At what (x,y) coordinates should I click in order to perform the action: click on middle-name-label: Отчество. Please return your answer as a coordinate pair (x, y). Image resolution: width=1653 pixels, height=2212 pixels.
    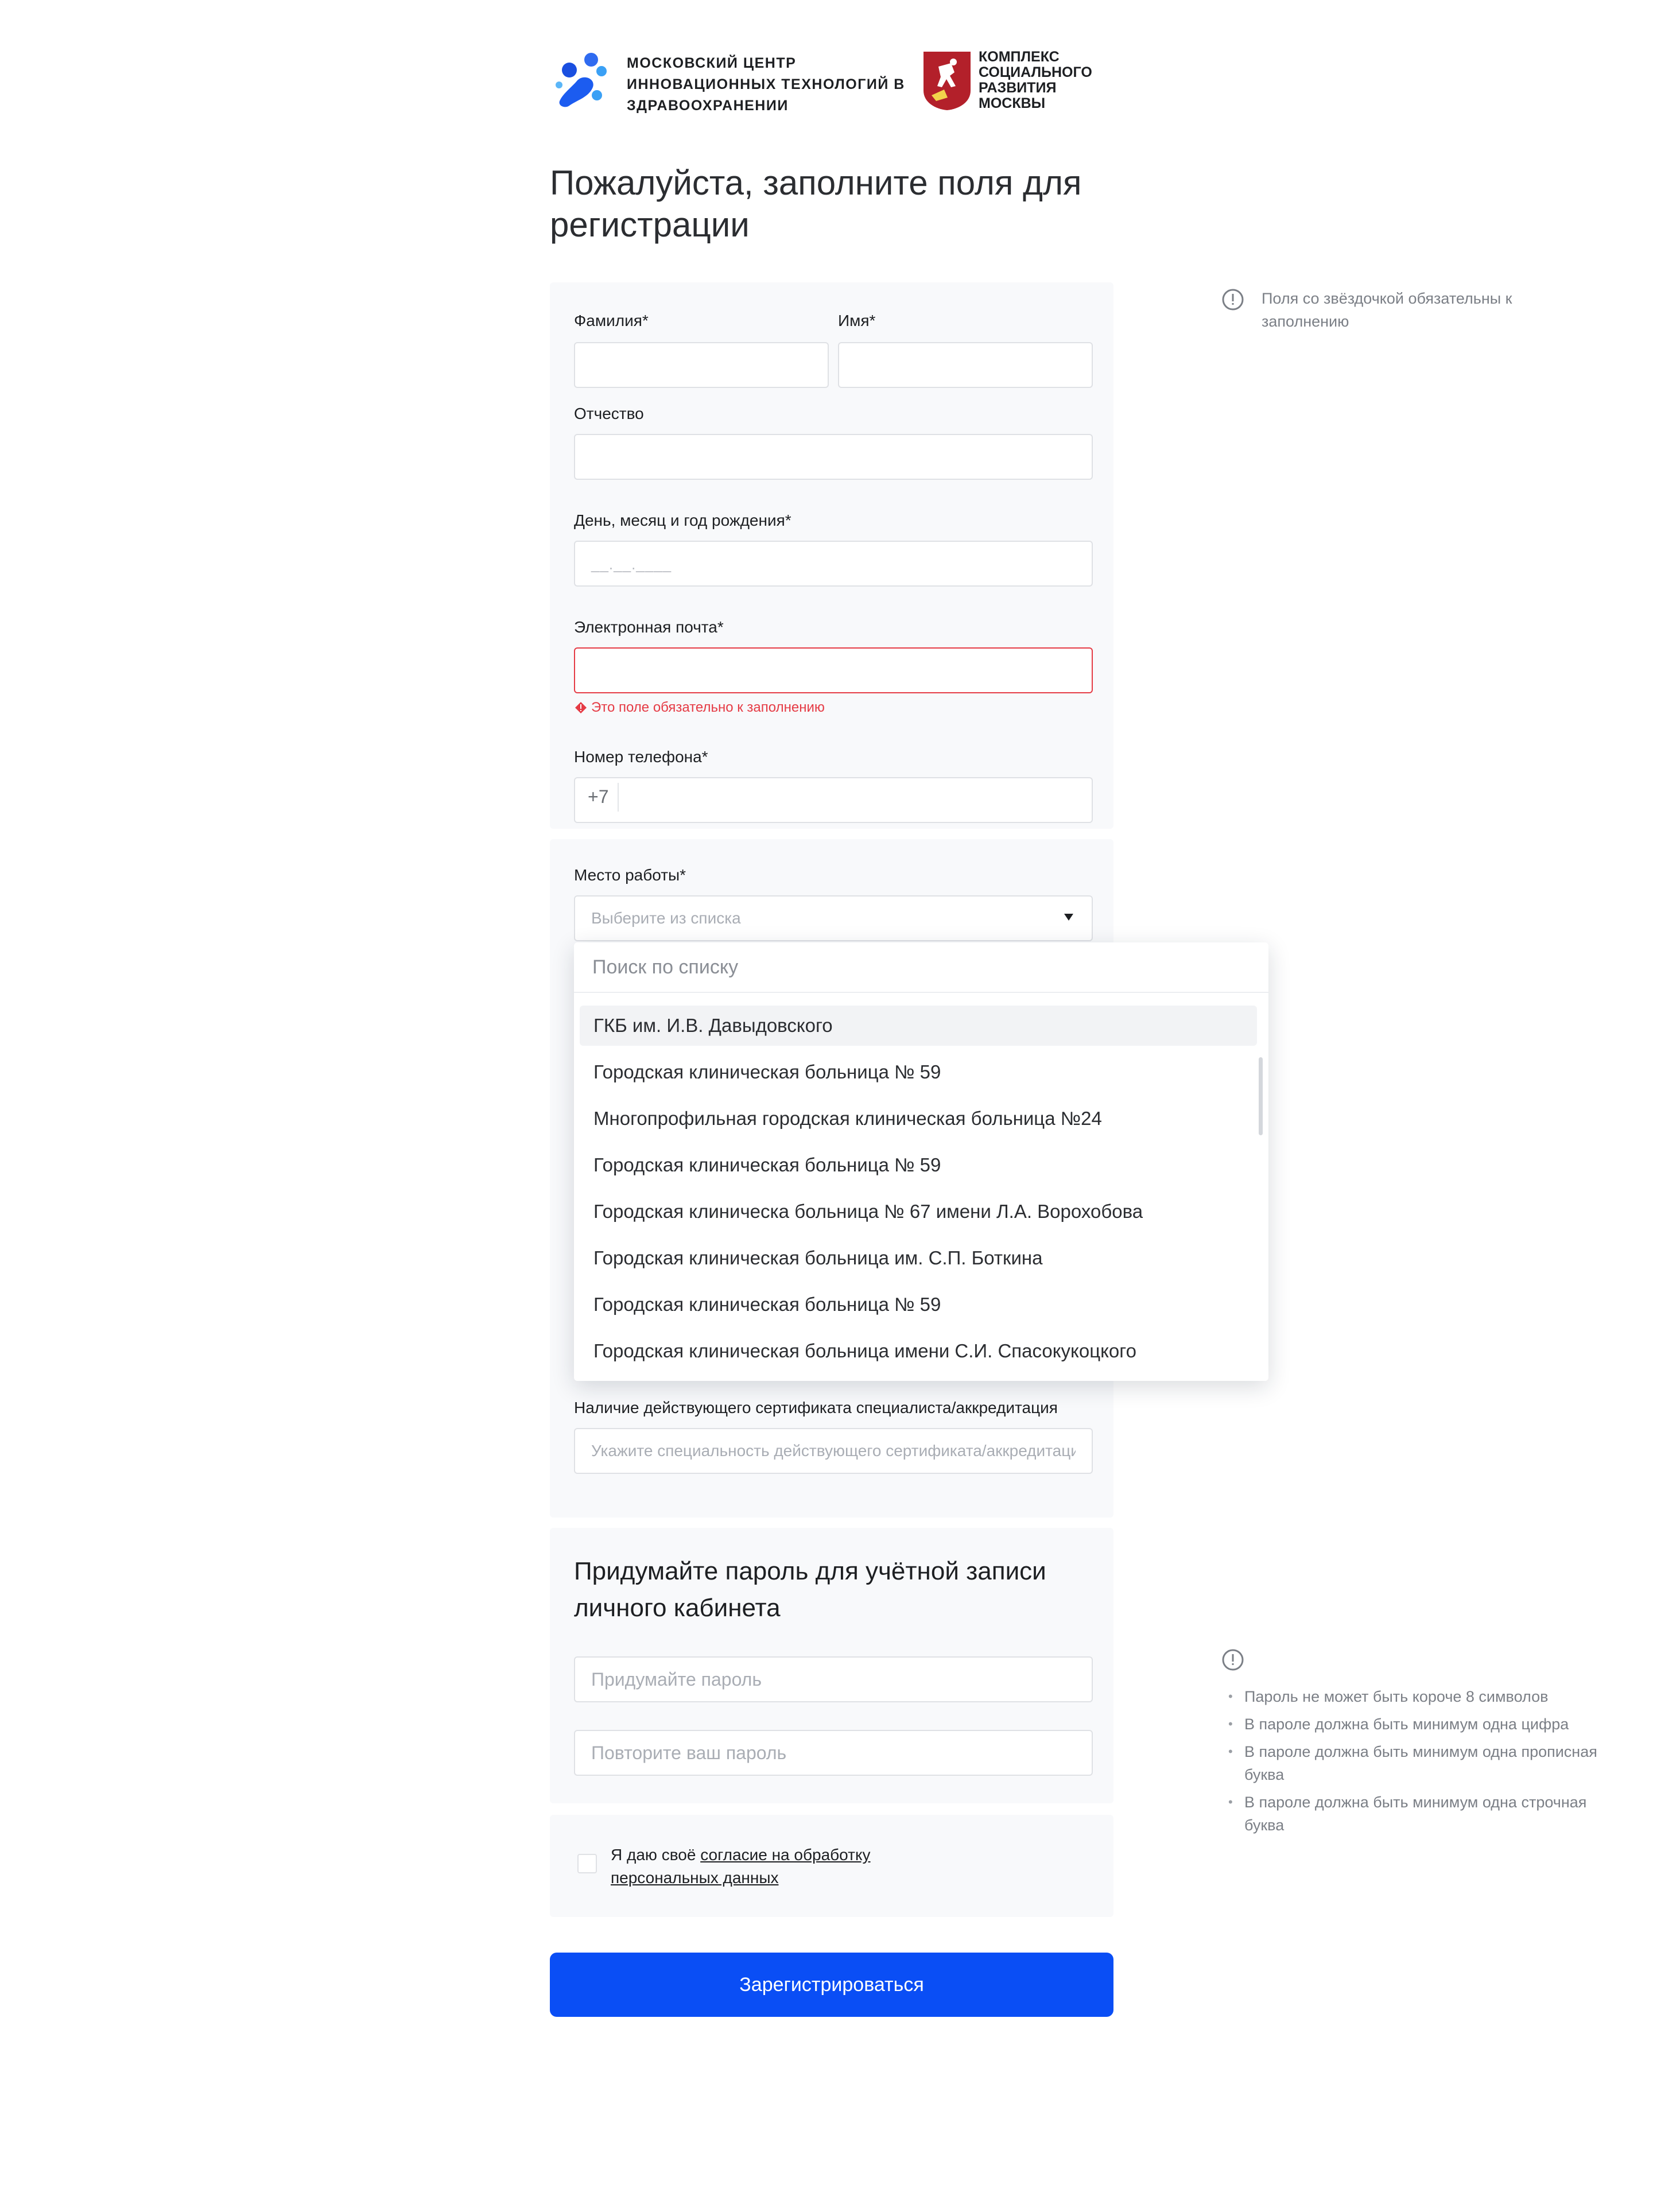
    Looking at the image, I should click on (609, 413).